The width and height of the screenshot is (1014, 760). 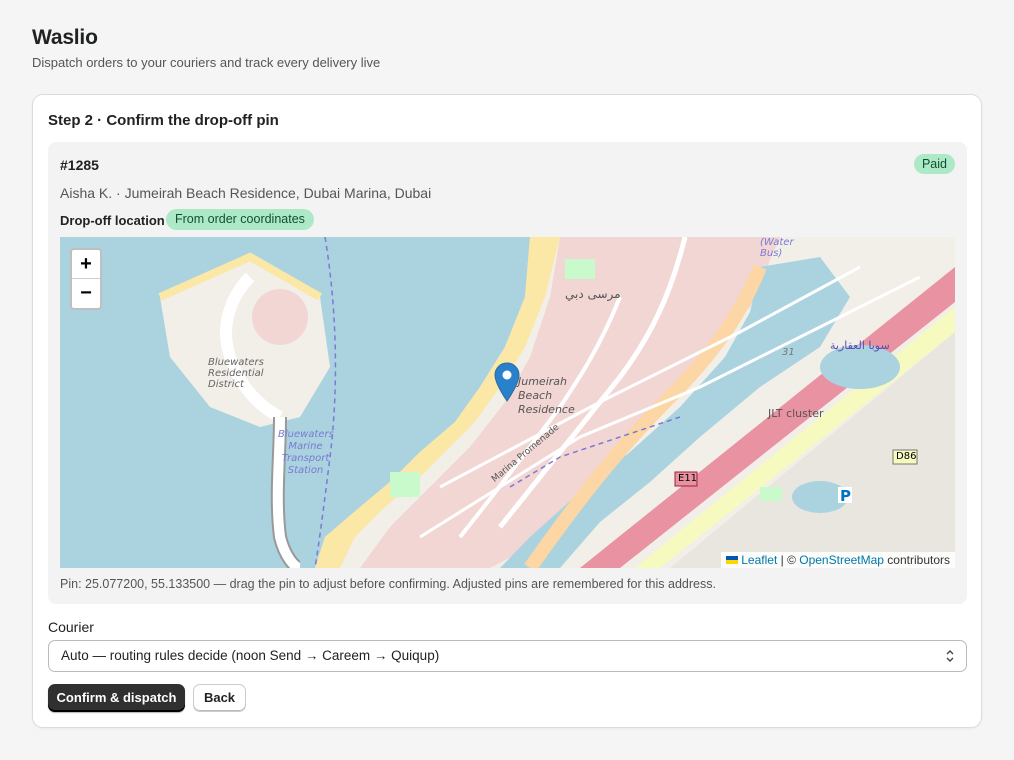 I want to click on status-badge: Paid, so click(x=934, y=164).